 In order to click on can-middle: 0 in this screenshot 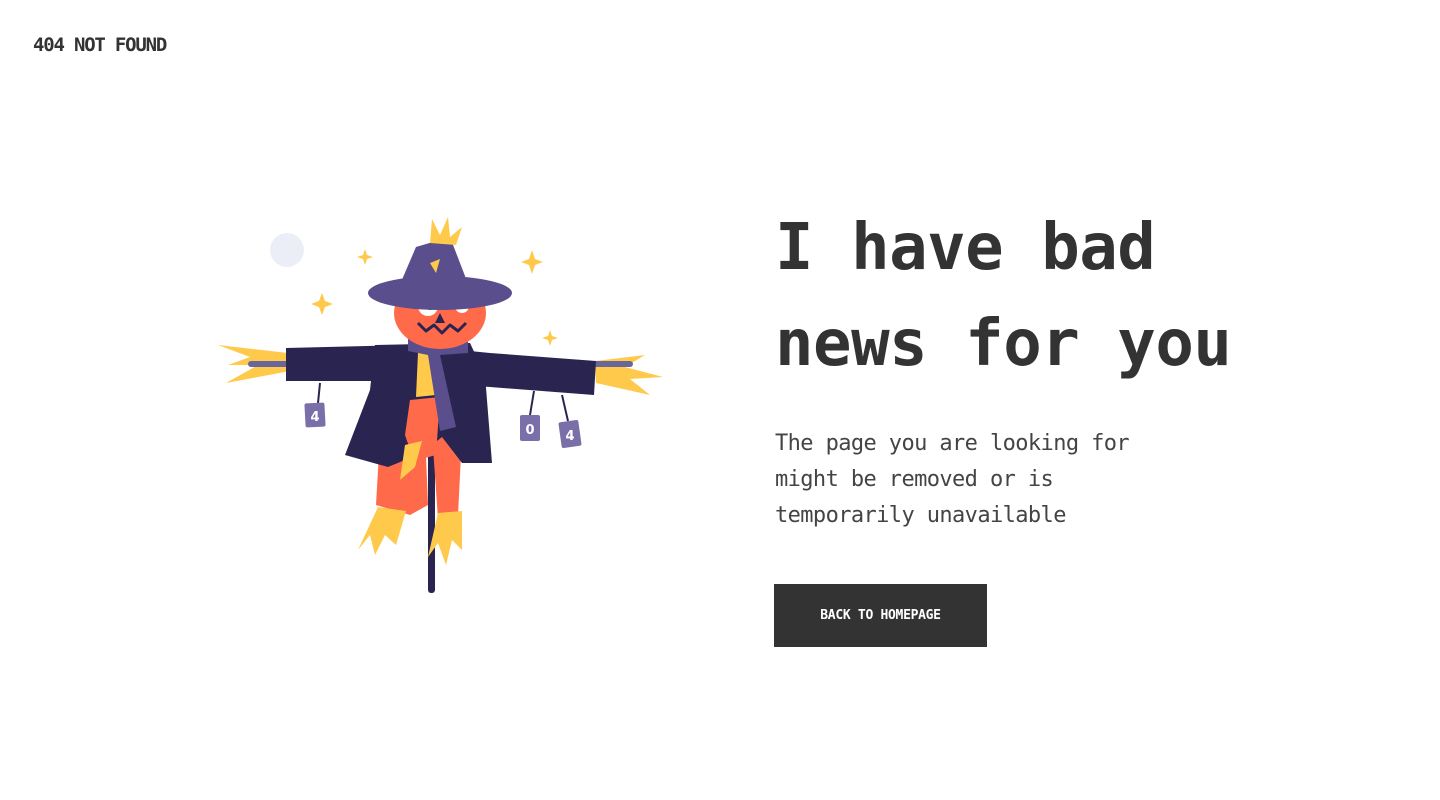, I will do `click(530, 415)`.